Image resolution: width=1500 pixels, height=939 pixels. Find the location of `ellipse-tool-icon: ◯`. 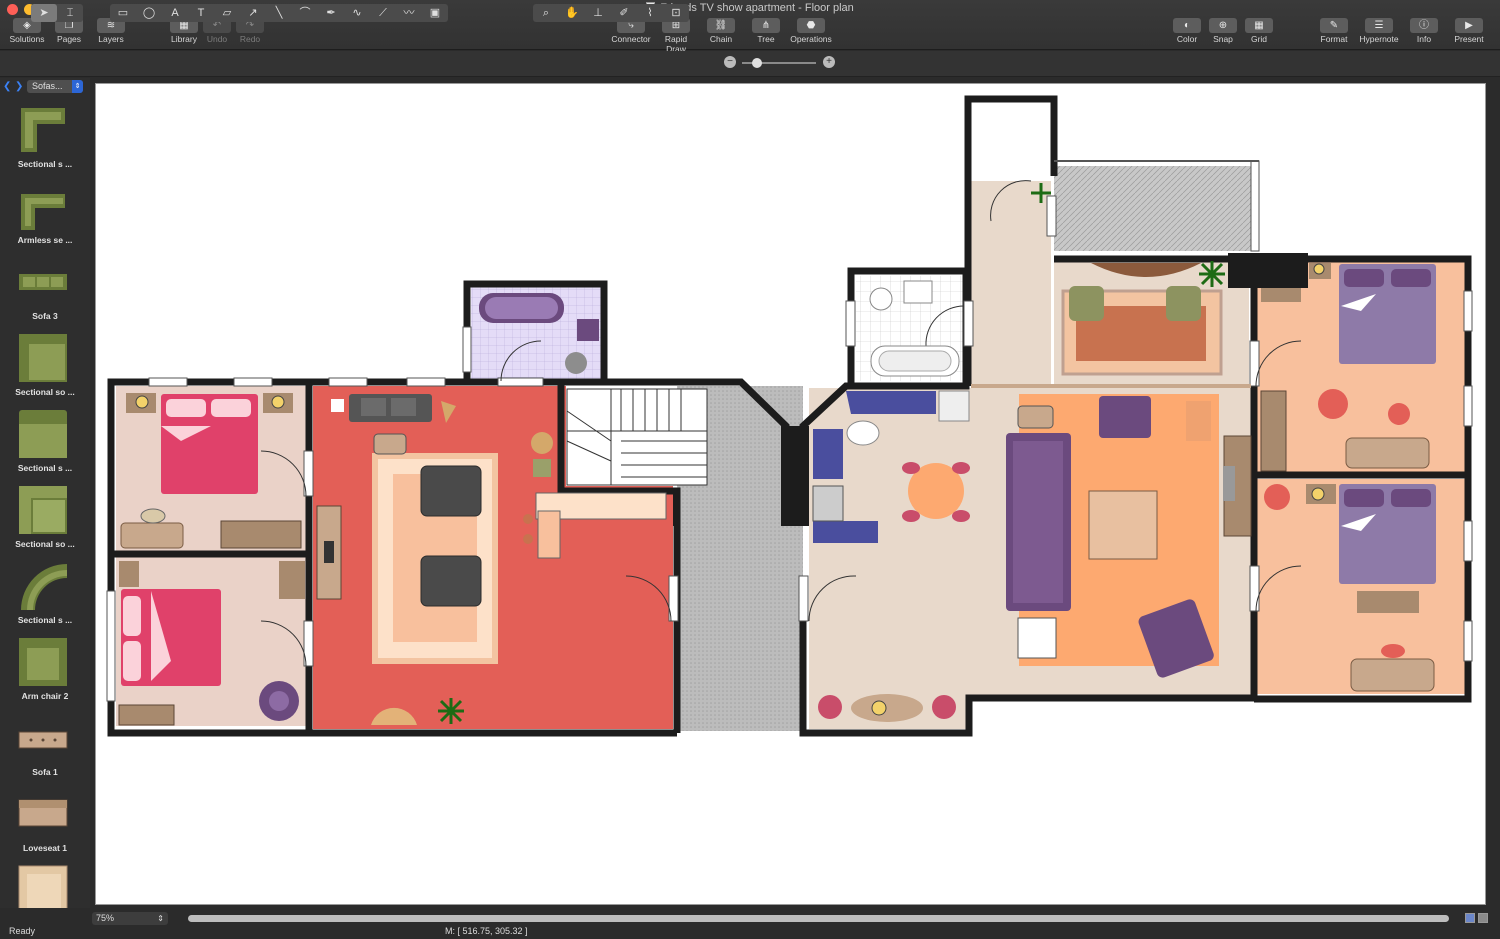

ellipse-tool-icon: ◯ is located at coordinates (149, 13).